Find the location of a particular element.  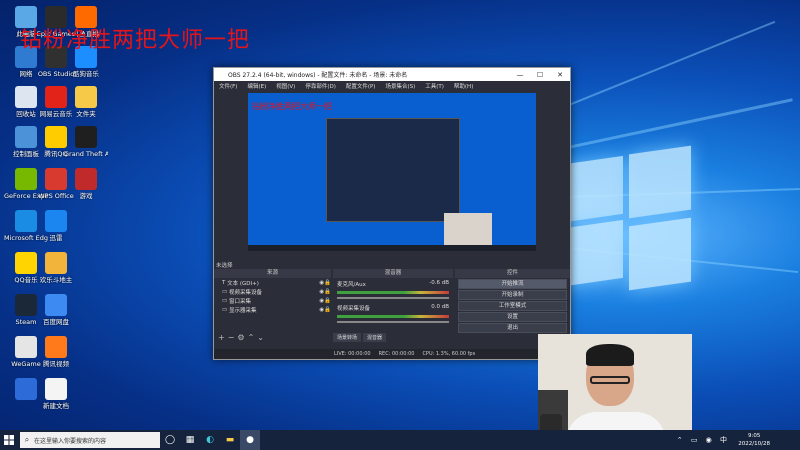

cpu-usage: CPU: 1.3%, 60.00 fps is located at coordinates (449, 354).